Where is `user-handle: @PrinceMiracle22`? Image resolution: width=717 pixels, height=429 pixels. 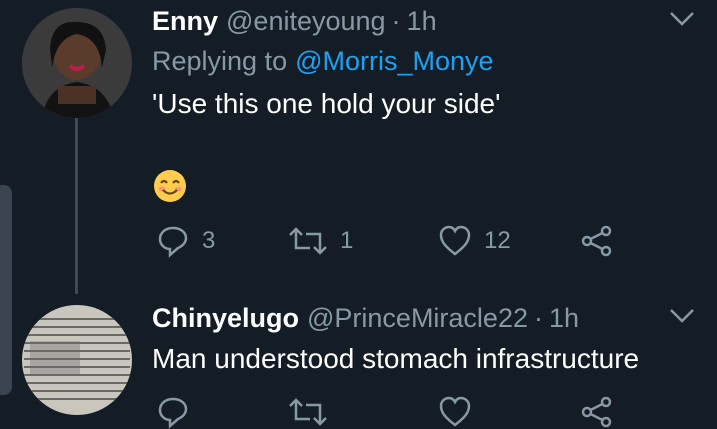
user-handle: @PrinceMiracle22 is located at coordinates (417, 318).